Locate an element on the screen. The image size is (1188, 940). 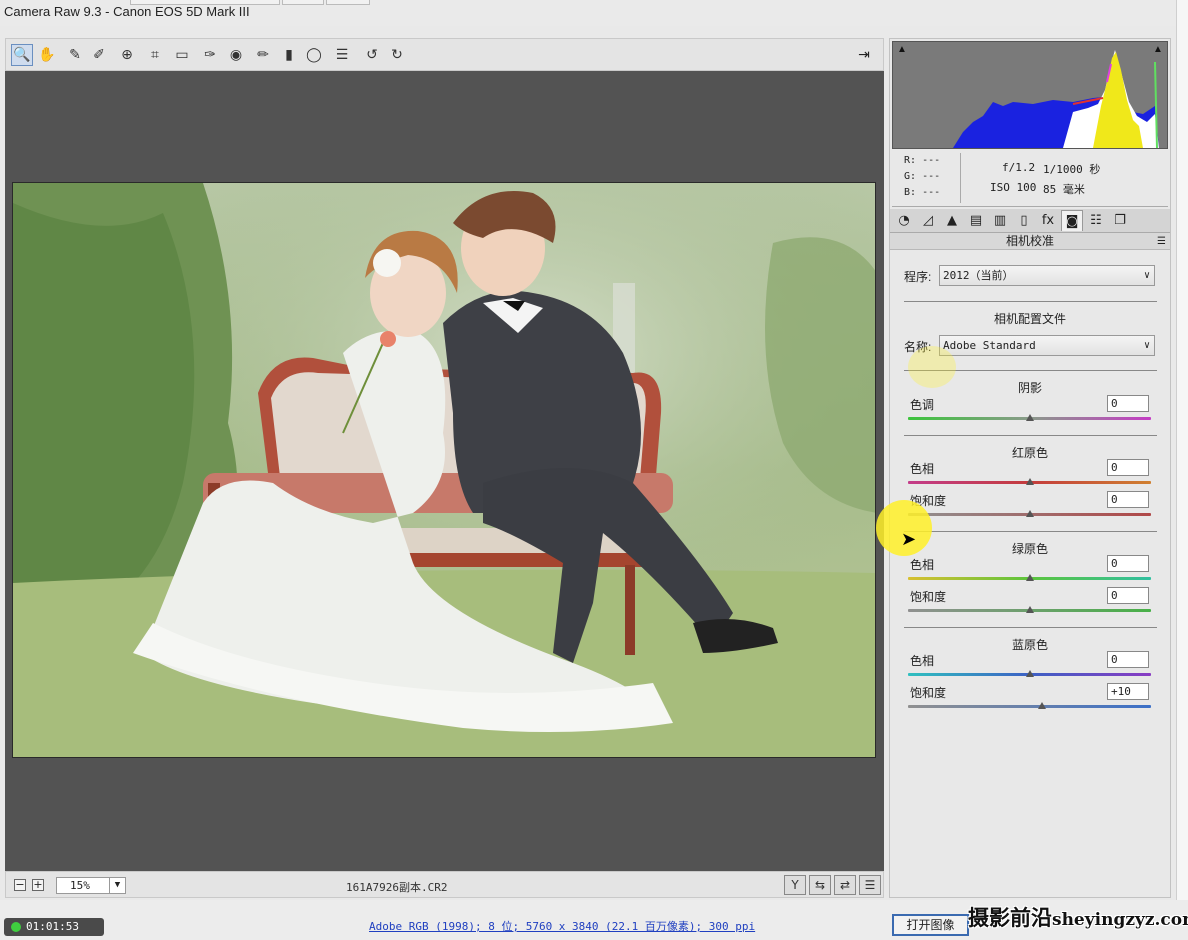
cursor-highlight is located at coordinates (932, 367).